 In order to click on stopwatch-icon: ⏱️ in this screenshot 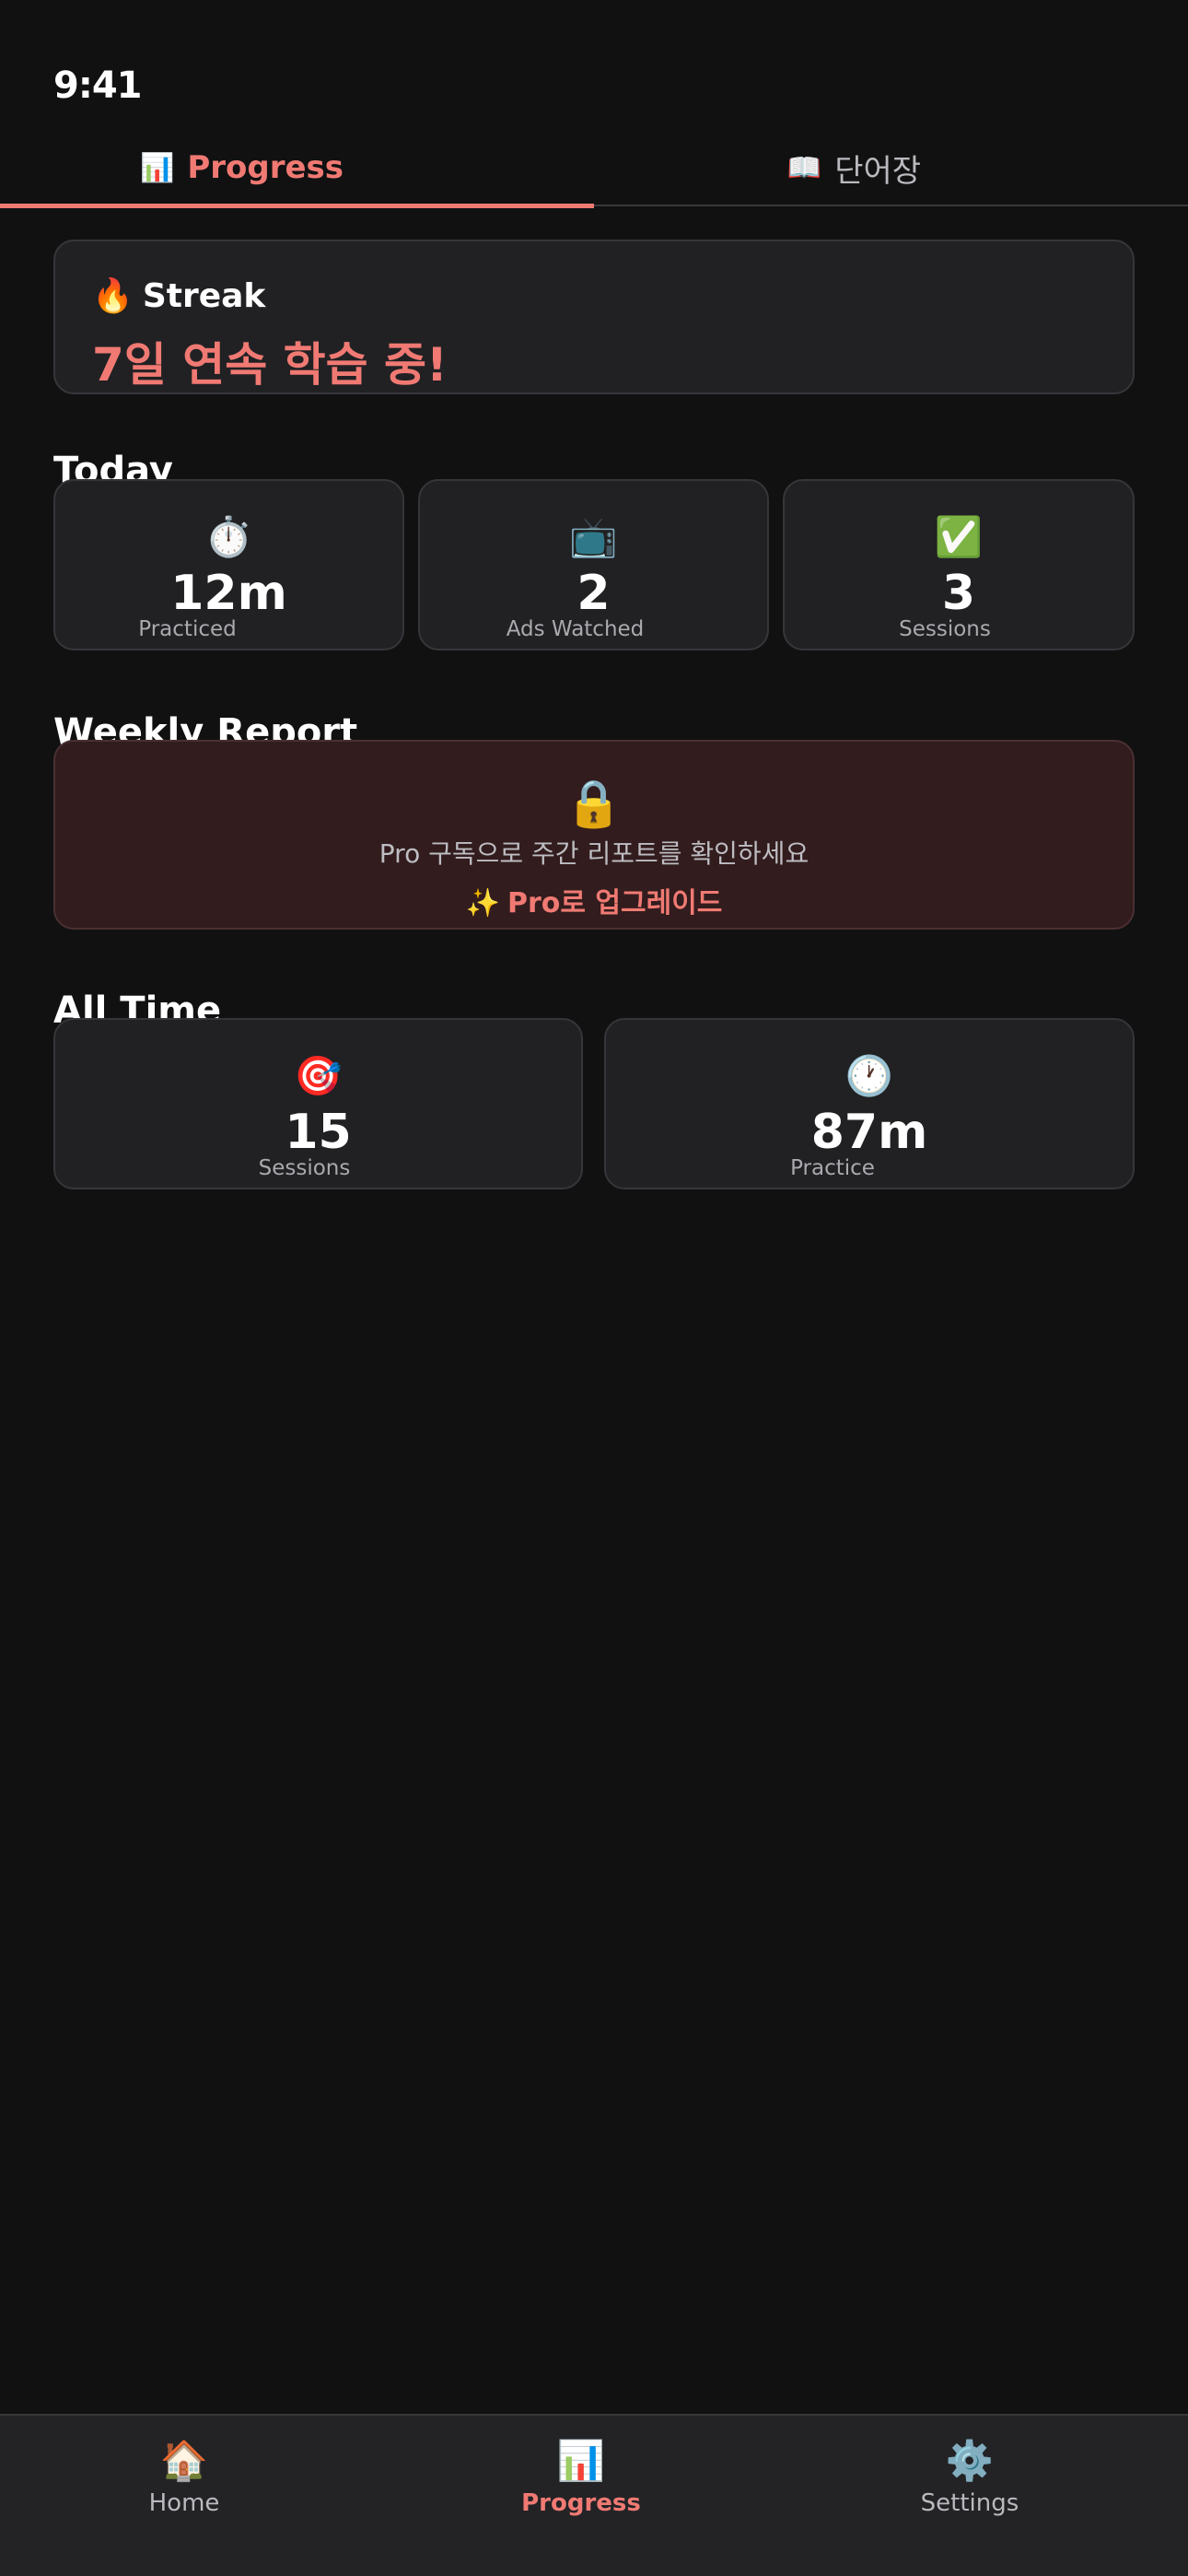, I will do `click(228, 536)`.